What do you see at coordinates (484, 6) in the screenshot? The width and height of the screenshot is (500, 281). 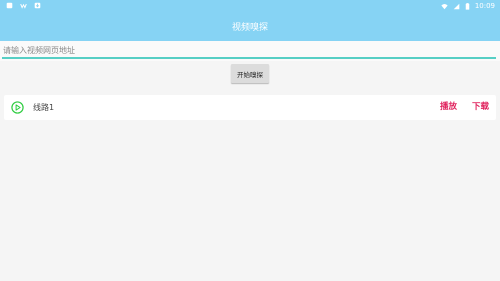 I see `status-time: 10:09` at bounding box center [484, 6].